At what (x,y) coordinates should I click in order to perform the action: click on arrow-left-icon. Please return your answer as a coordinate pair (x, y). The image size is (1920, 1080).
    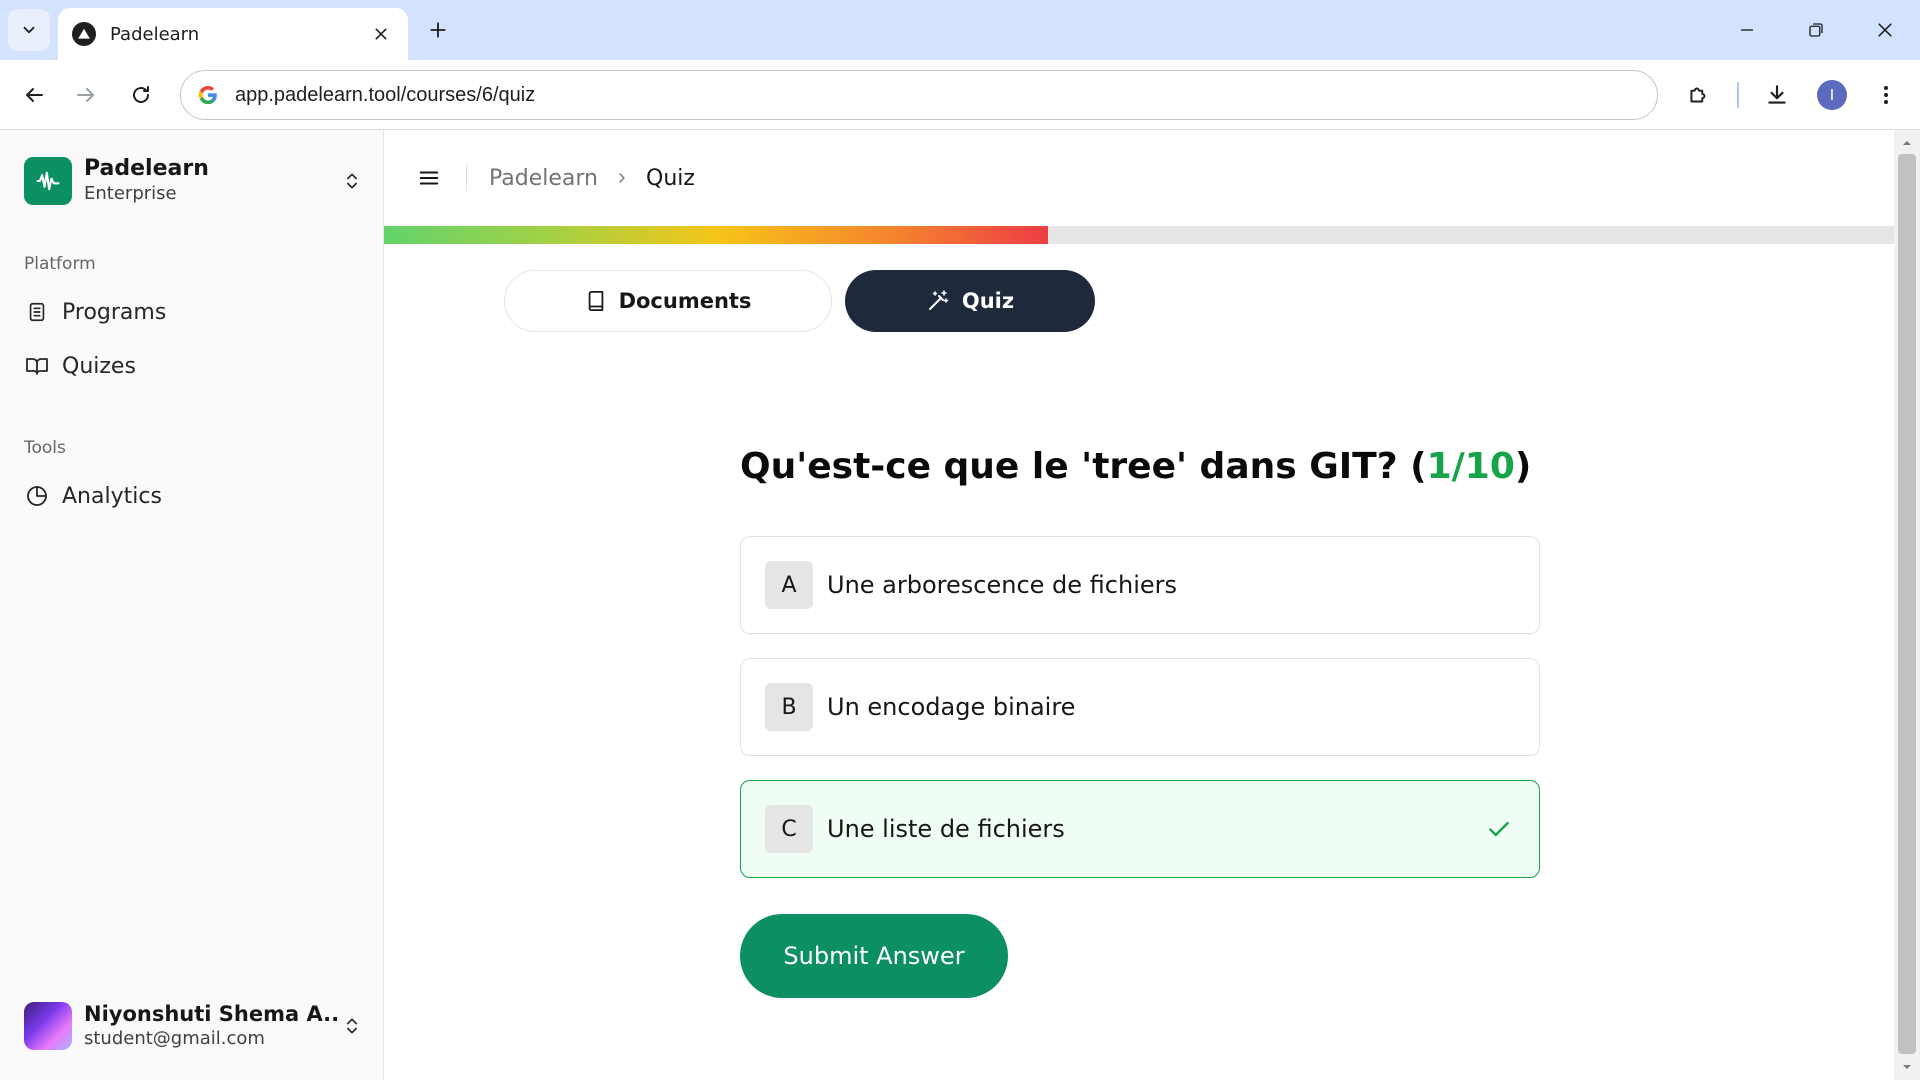
    Looking at the image, I should click on (34, 95).